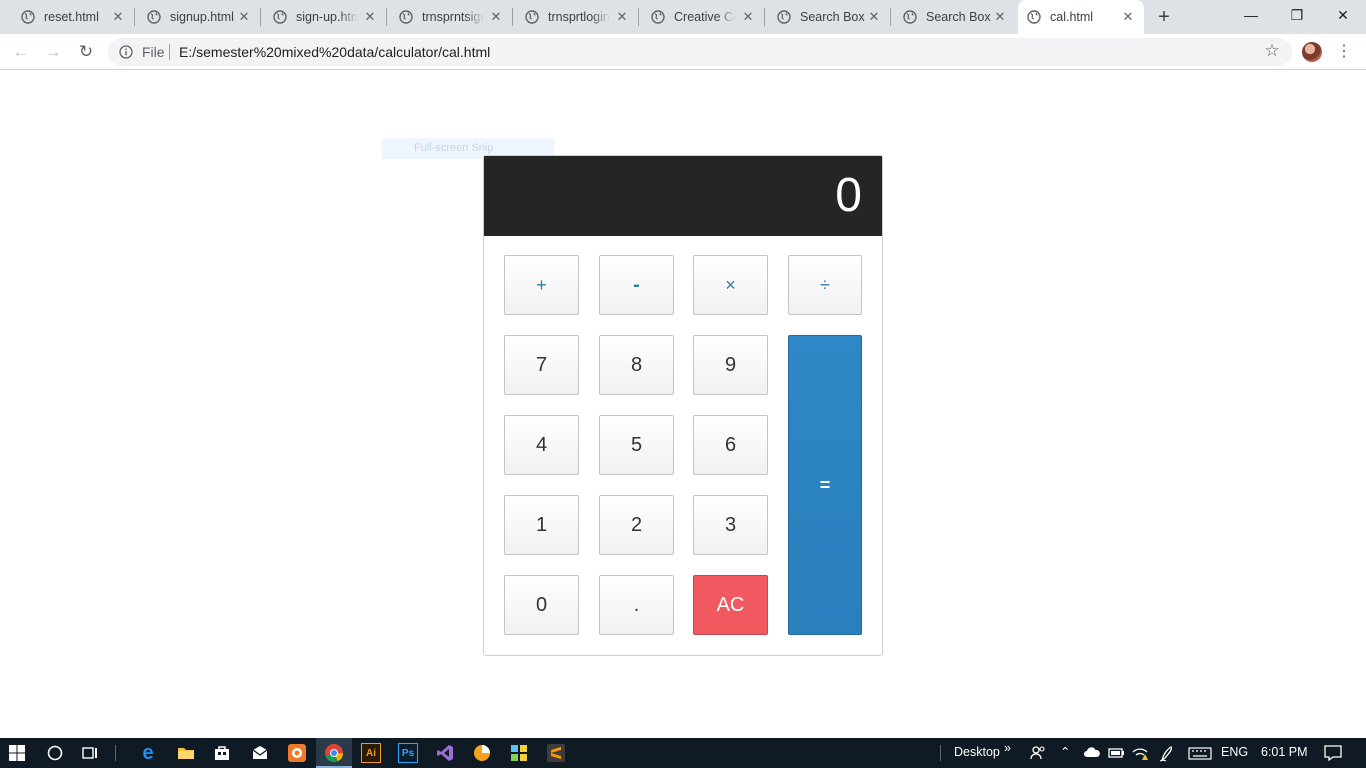 This screenshot has height=768, width=1366. Describe the element at coordinates (541, 525) in the screenshot. I see `one-button: 1` at that location.